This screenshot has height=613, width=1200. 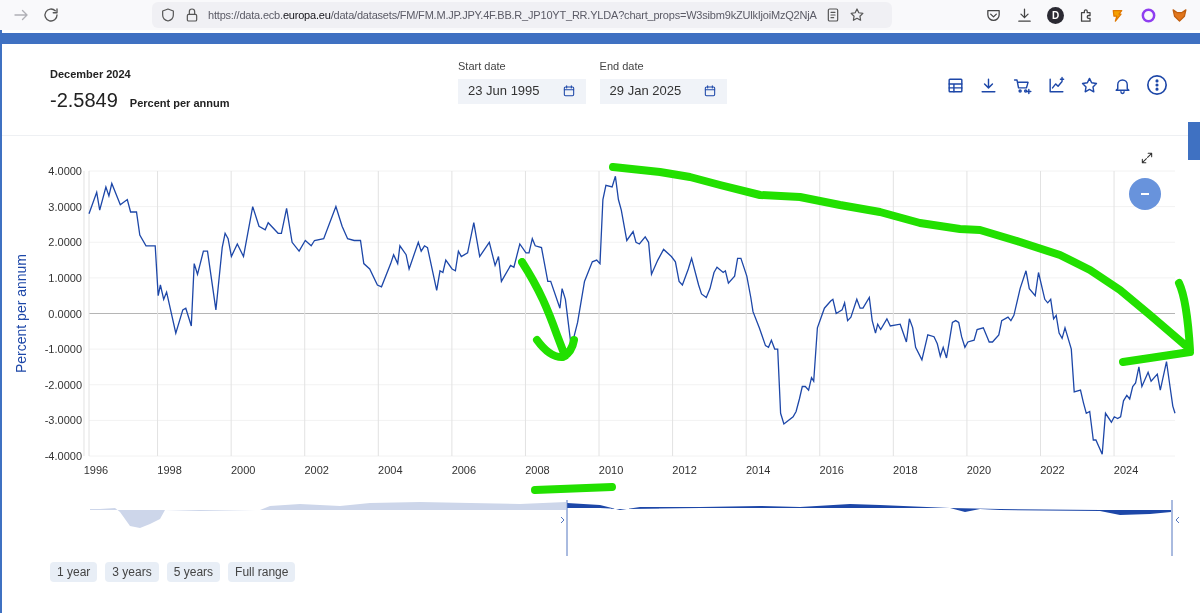 I want to click on date-field: 29 Jan 2025, so click(x=663, y=91).